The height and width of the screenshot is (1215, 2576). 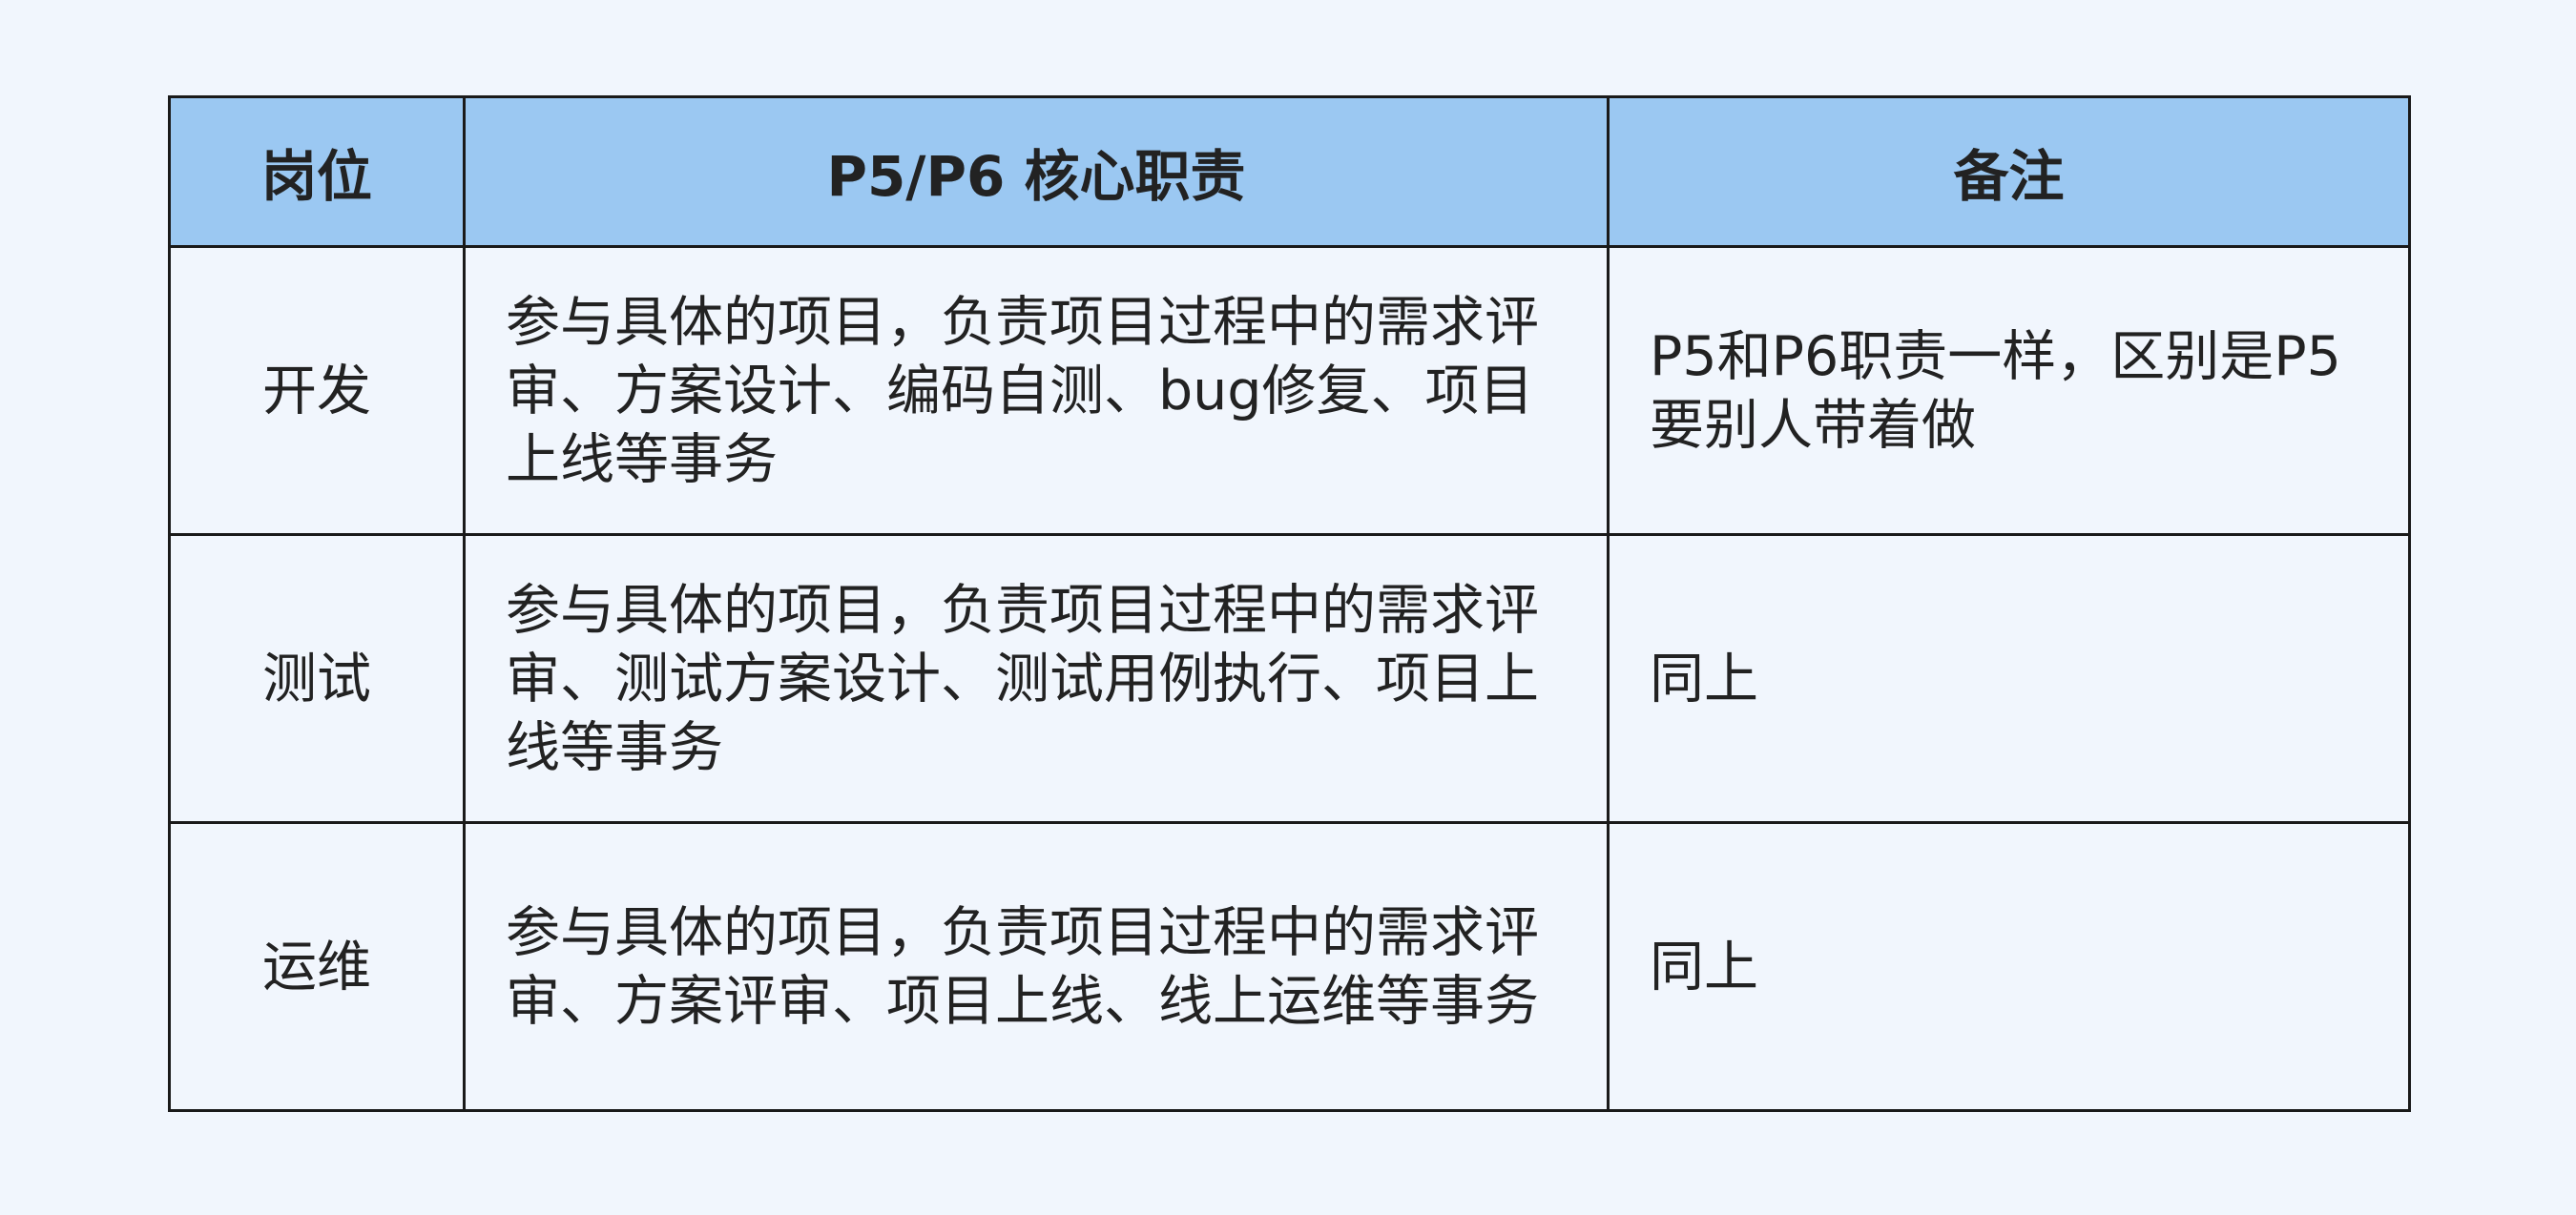 I want to click on note-cell: P5和P6职责一样，区别是P5要别人带着做, so click(x=2009, y=390).